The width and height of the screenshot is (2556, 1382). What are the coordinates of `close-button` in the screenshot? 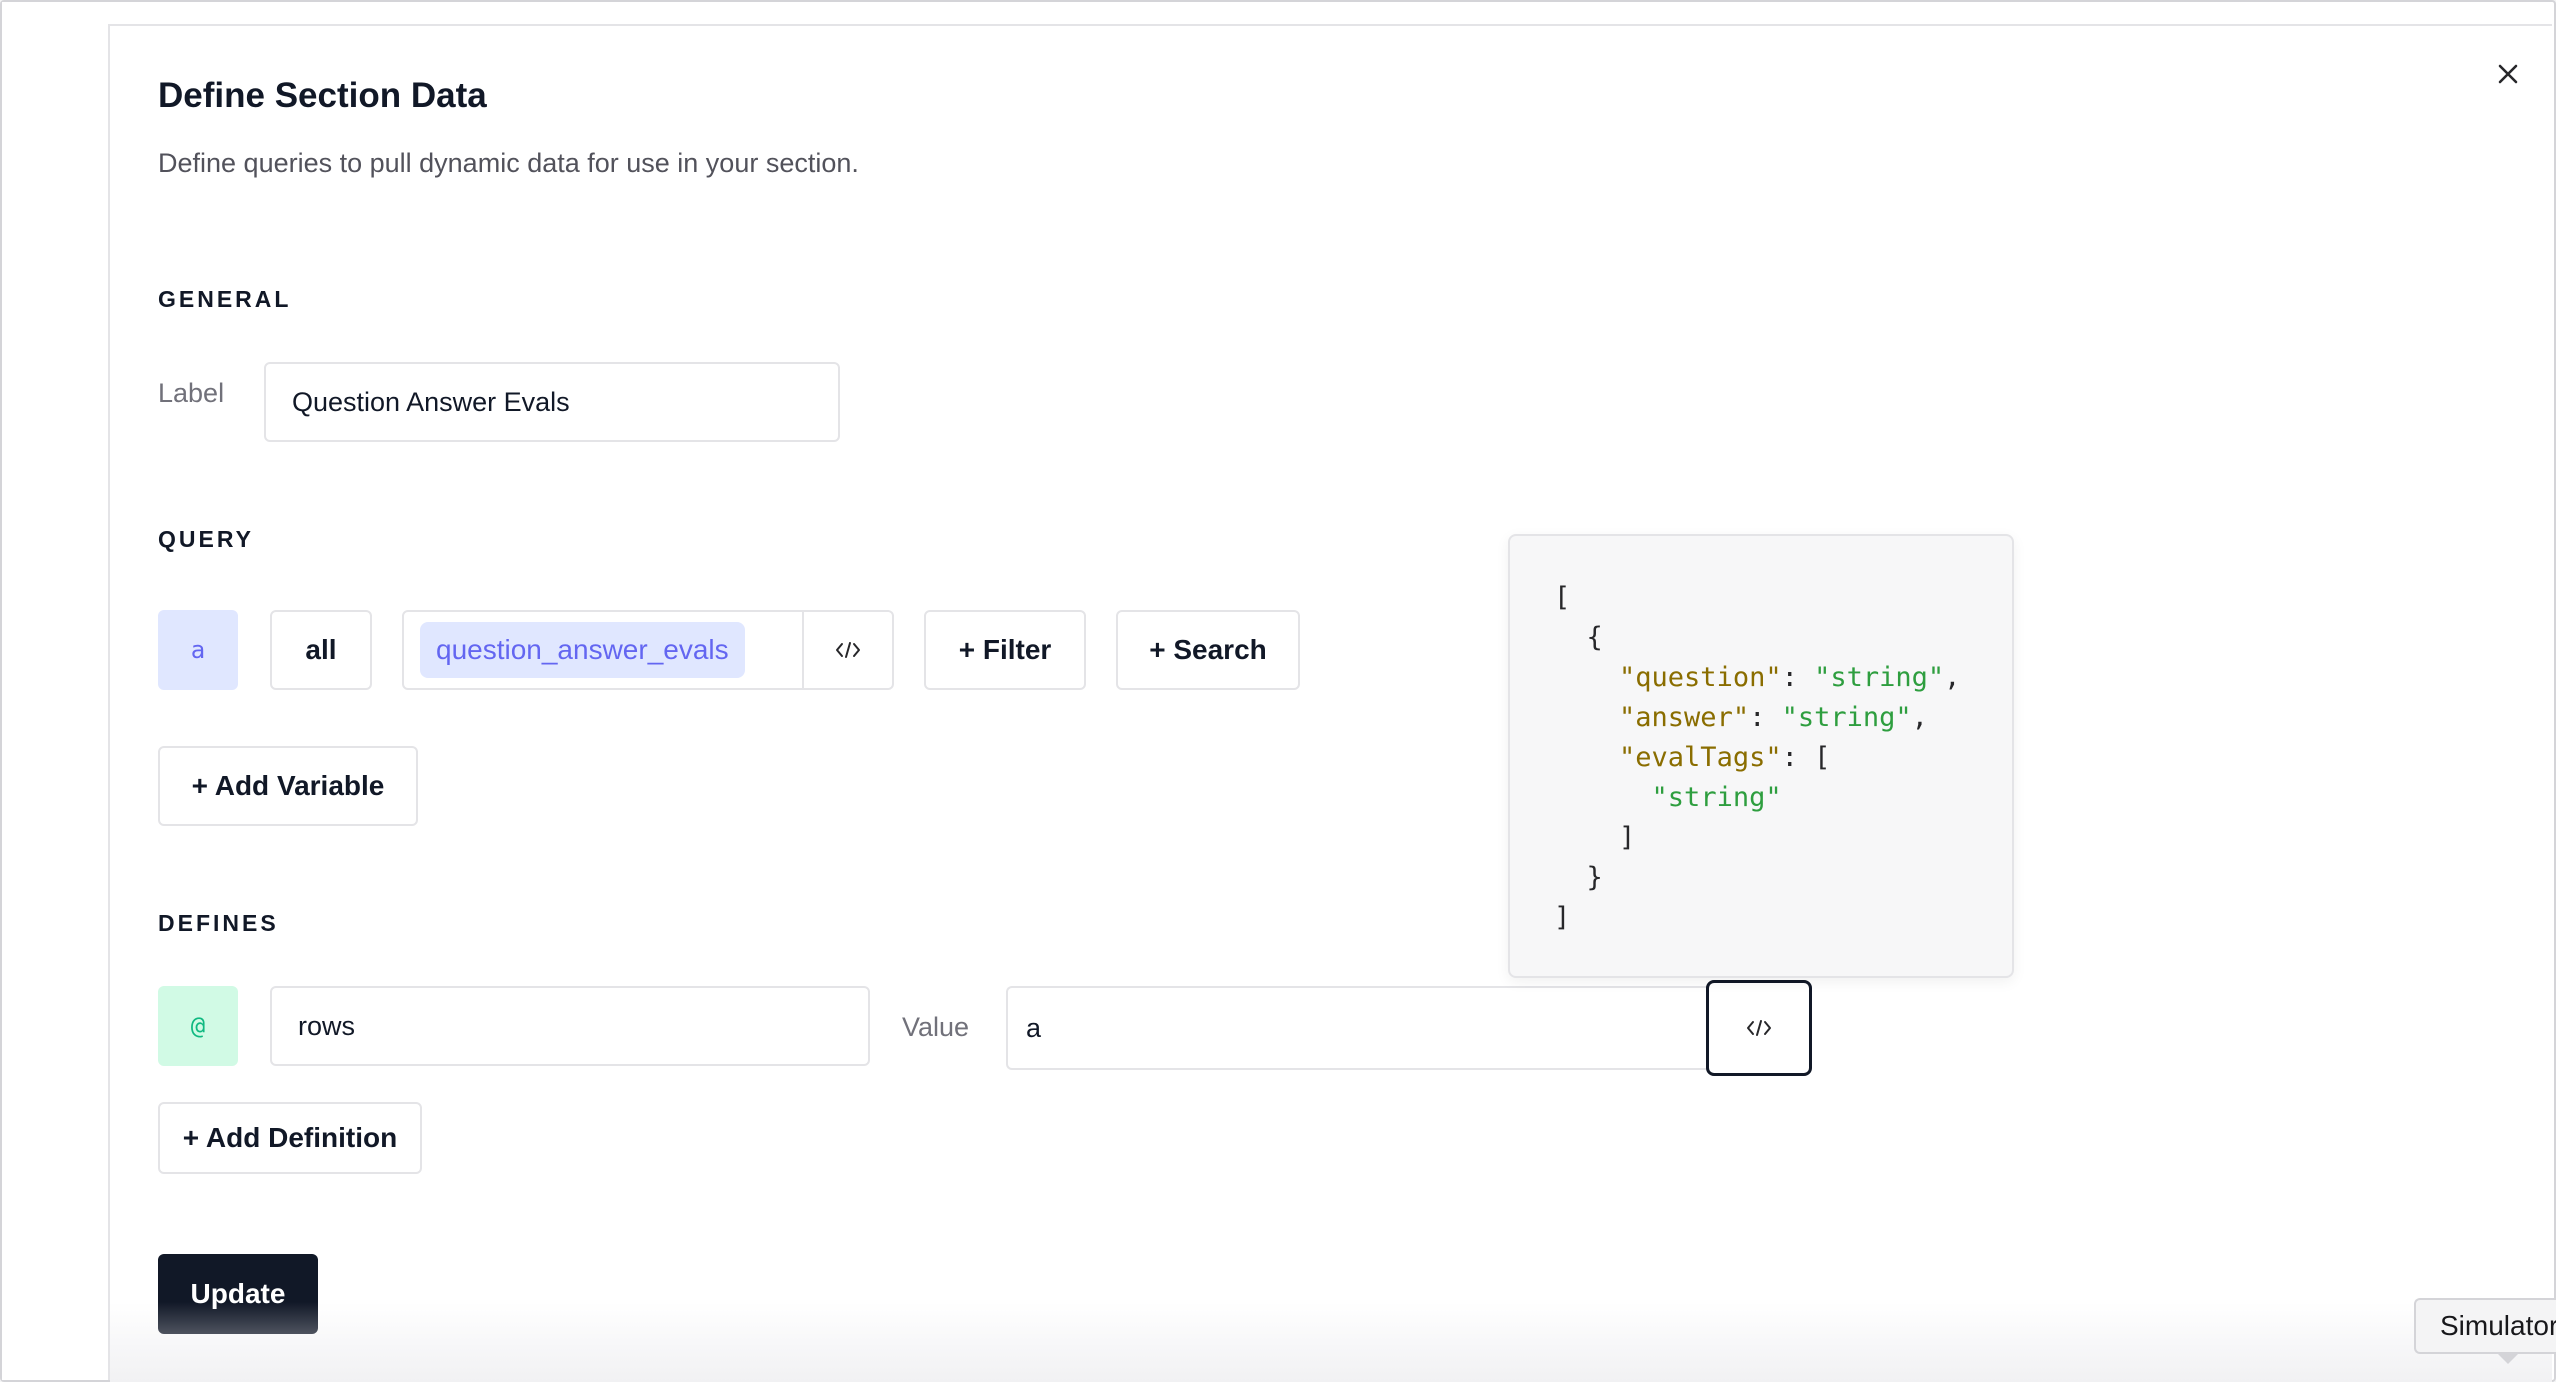 It's located at (2508, 74).